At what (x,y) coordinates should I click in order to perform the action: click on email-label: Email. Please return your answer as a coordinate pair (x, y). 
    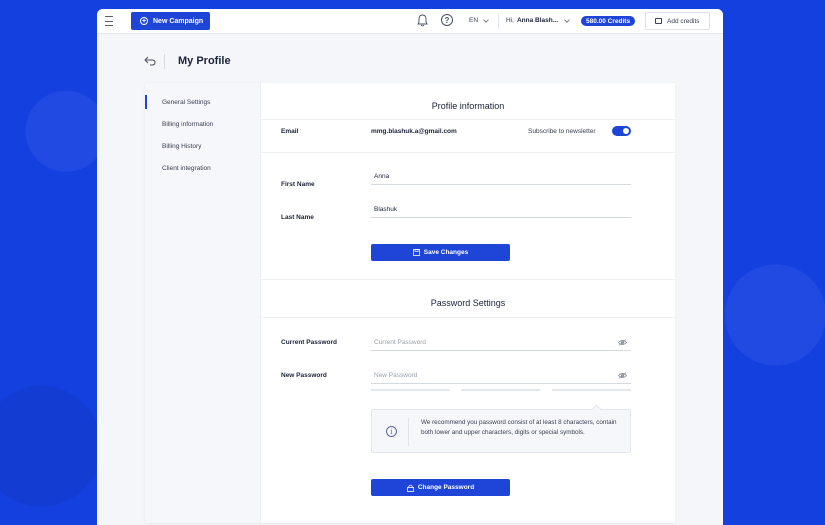
    Looking at the image, I should click on (290, 131).